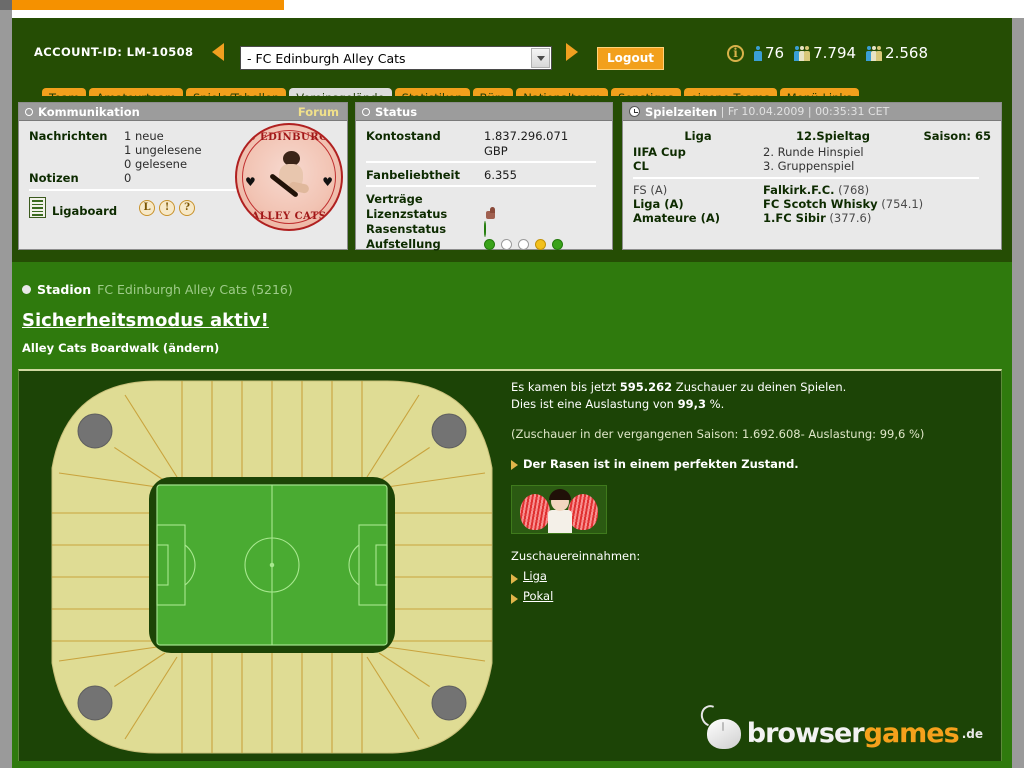 The image size is (1024, 768). I want to click on team-select: - FC Edinburgh Alley Cats, so click(396, 58).